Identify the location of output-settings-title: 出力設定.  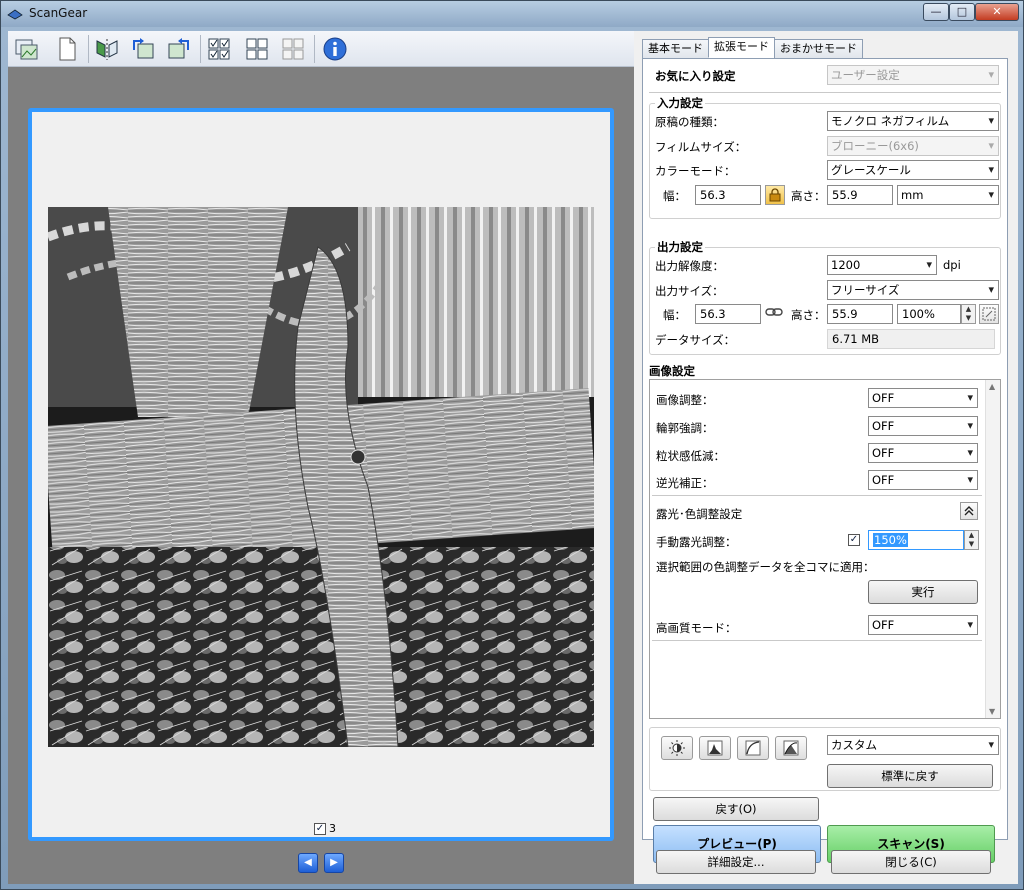
(680, 247).